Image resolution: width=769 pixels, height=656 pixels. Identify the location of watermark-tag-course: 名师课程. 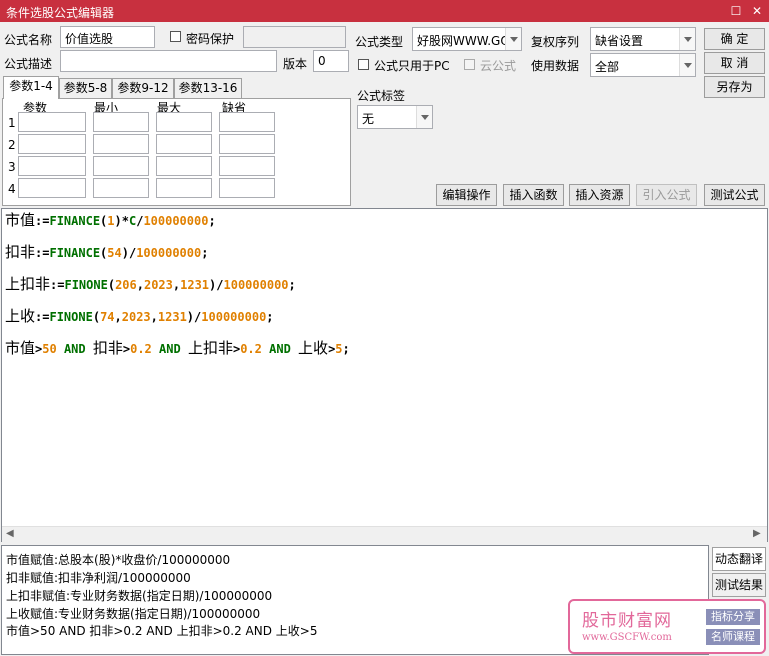
(733, 637).